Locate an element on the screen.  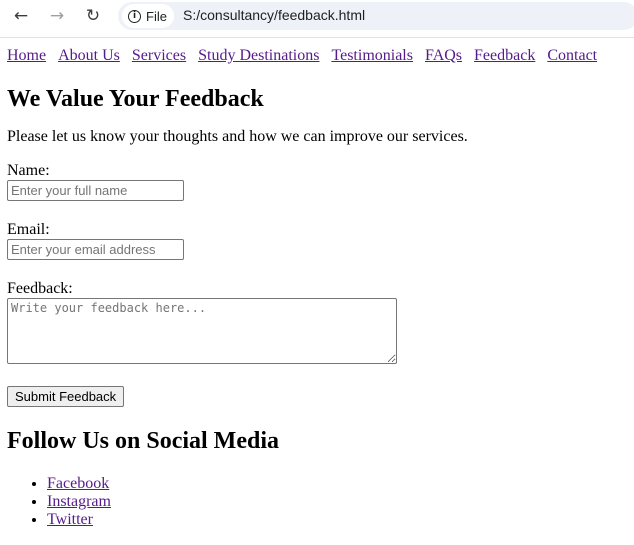
site-info-label: File is located at coordinates (156, 16).